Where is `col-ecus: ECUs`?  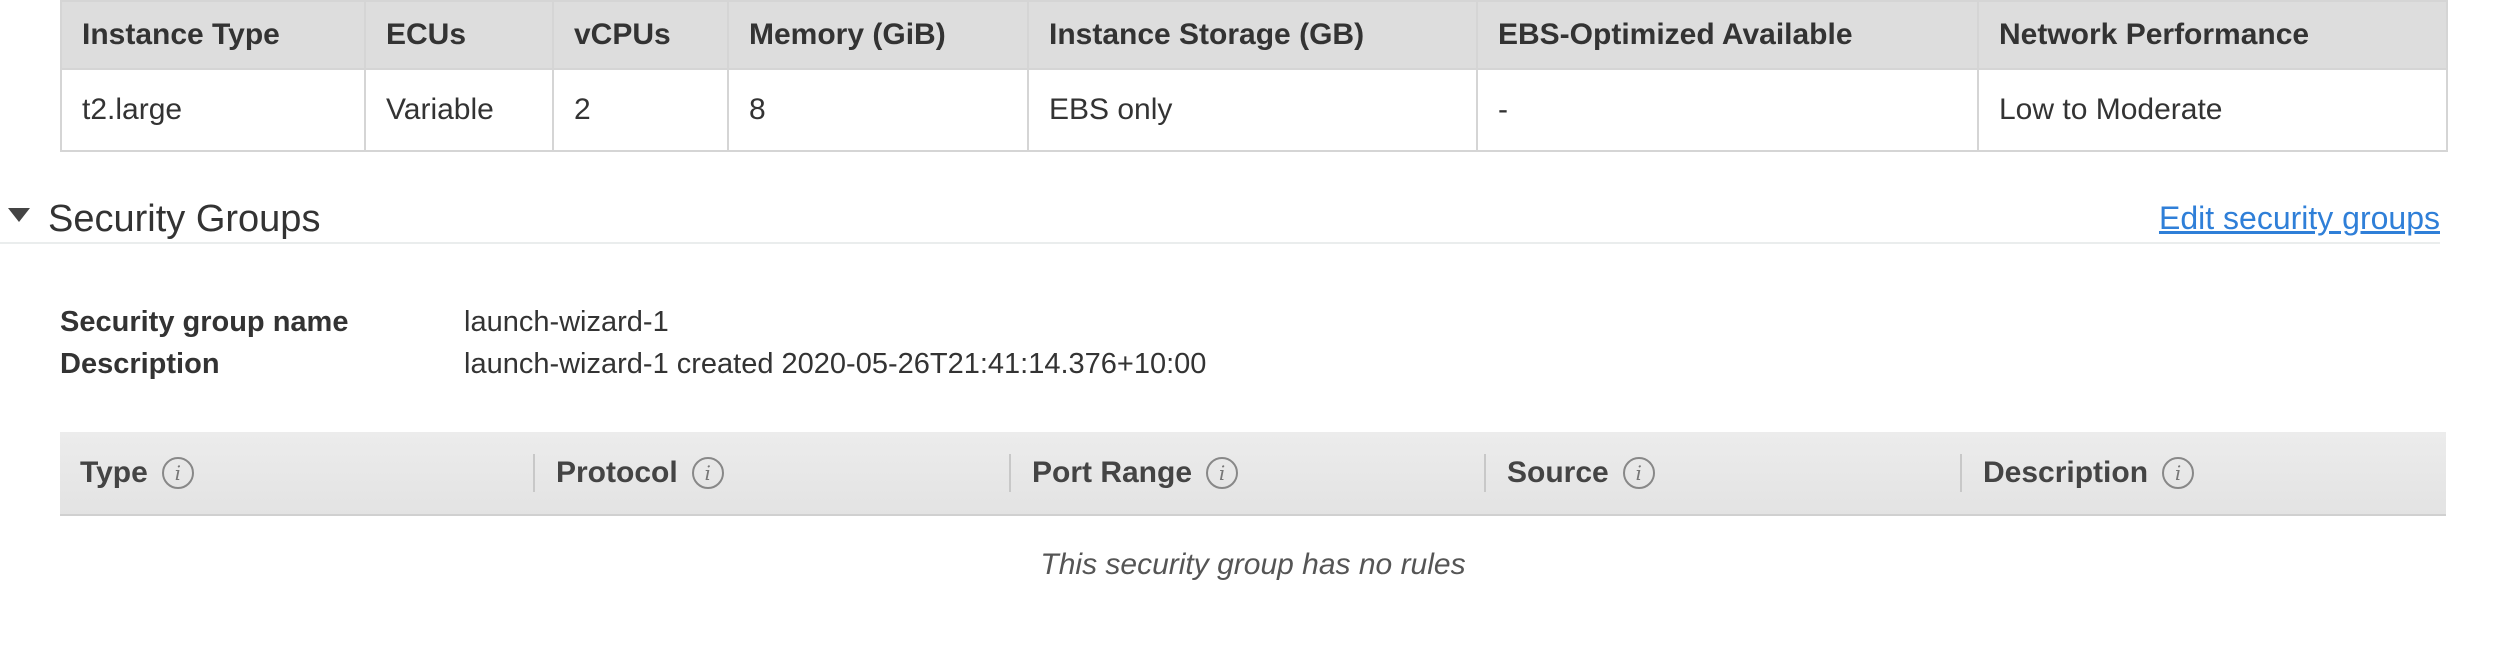 col-ecus: ECUs is located at coordinates (459, 35).